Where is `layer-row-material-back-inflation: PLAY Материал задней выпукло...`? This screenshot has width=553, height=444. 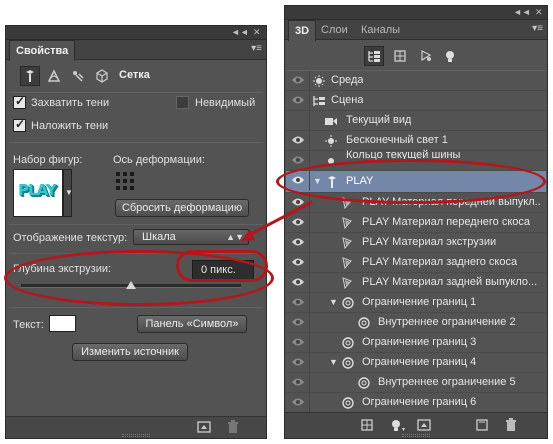
layer-row-material-back-inflation: PLAY Материал задней выпукло... is located at coordinates (416, 283).